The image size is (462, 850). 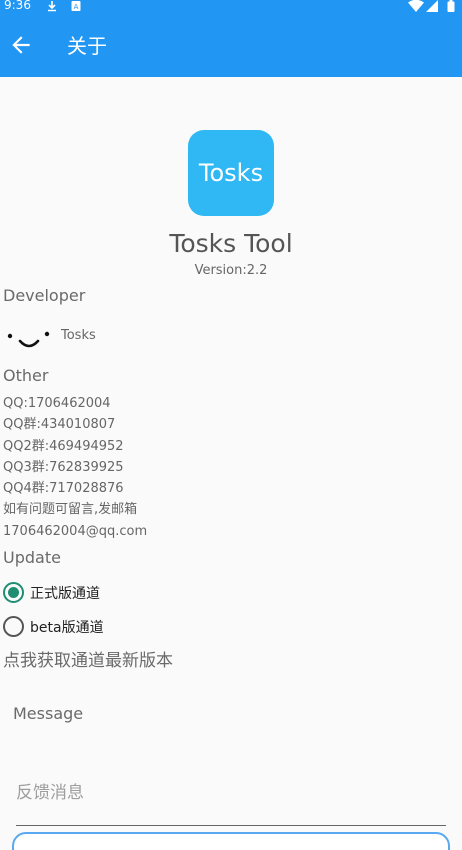 I want to click on radio-unchecked-icon, so click(x=13, y=626).